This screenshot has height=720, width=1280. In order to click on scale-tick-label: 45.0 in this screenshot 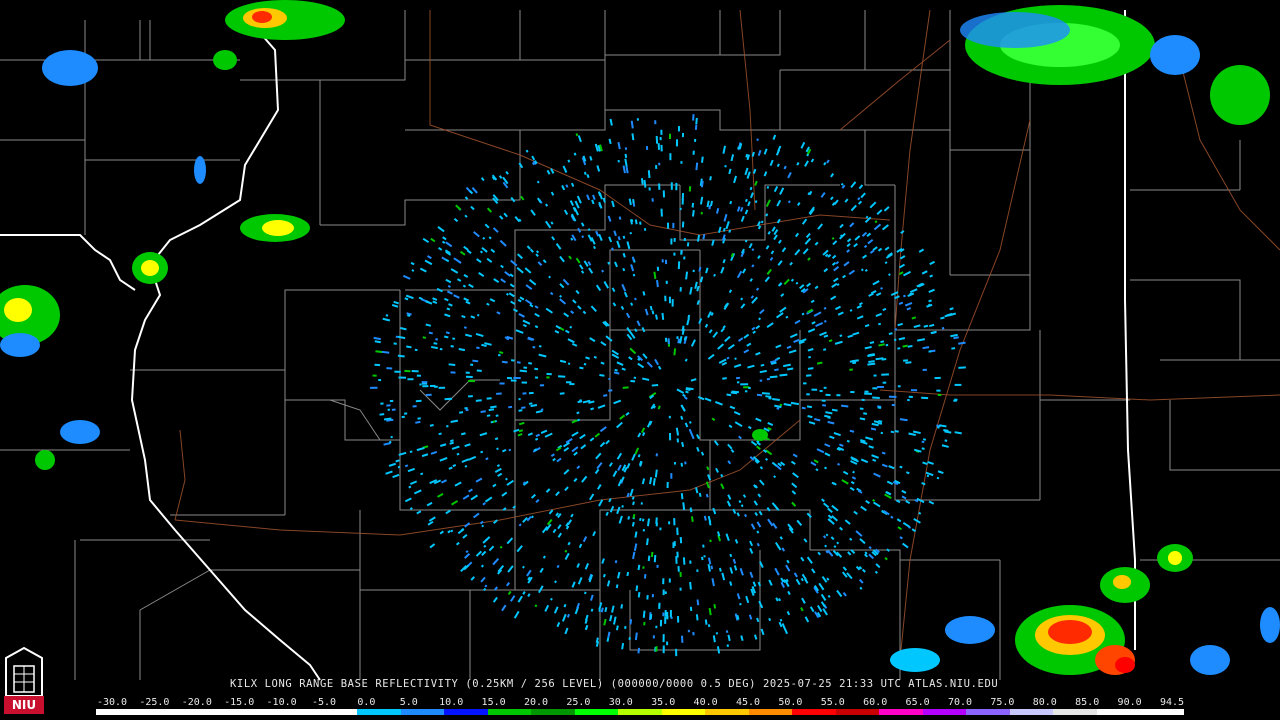, I will do `click(748, 702)`.